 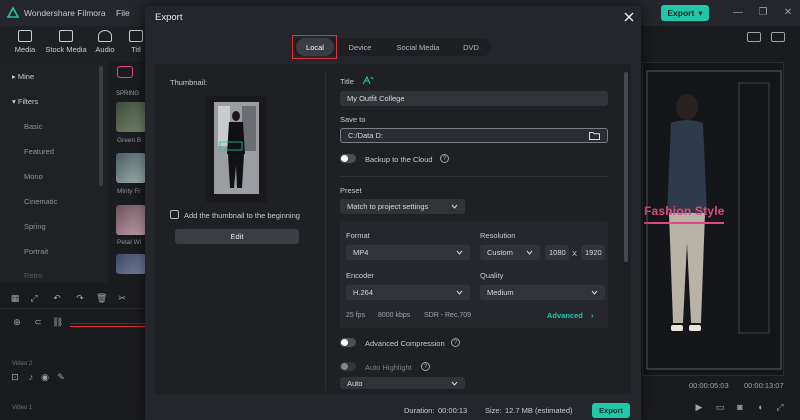 I want to click on category-basic: Basic, so click(x=33, y=126).